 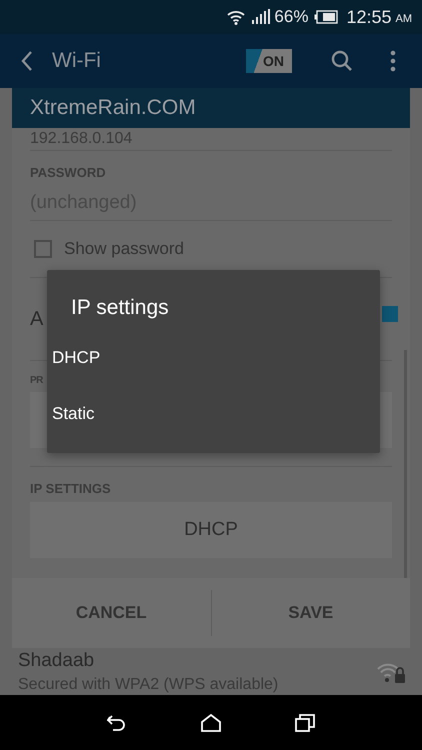 I want to click on menu-option: DHCP, so click(x=213, y=358).